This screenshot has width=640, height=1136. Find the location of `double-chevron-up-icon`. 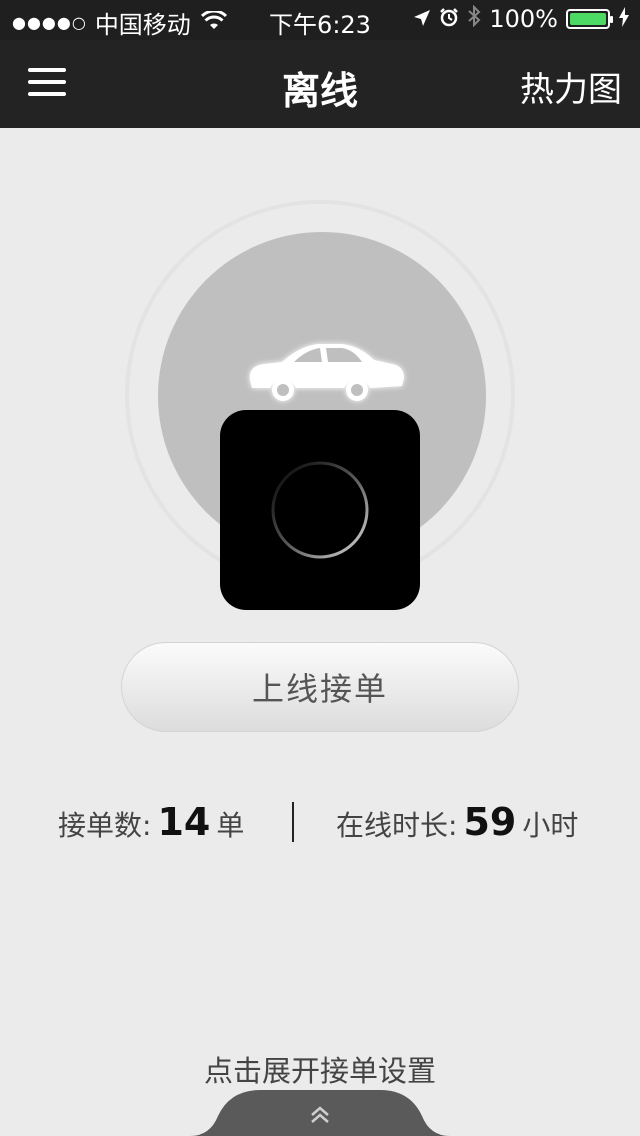

double-chevron-up-icon is located at coordinates (320, 1114).